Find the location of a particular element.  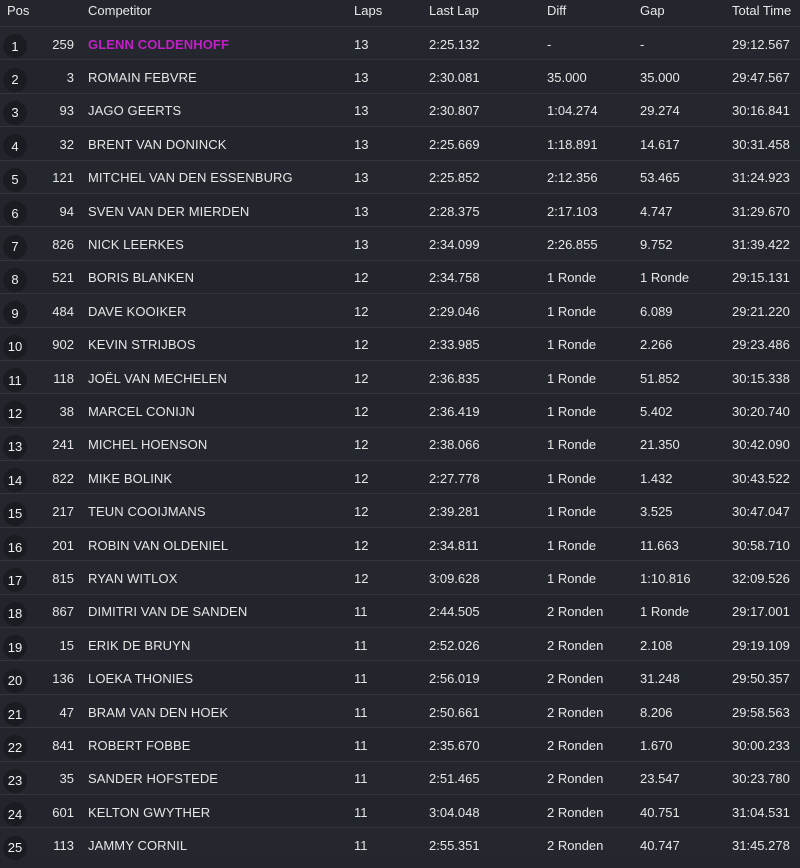

position-cell: 7 is located at coordinates (15, 243).